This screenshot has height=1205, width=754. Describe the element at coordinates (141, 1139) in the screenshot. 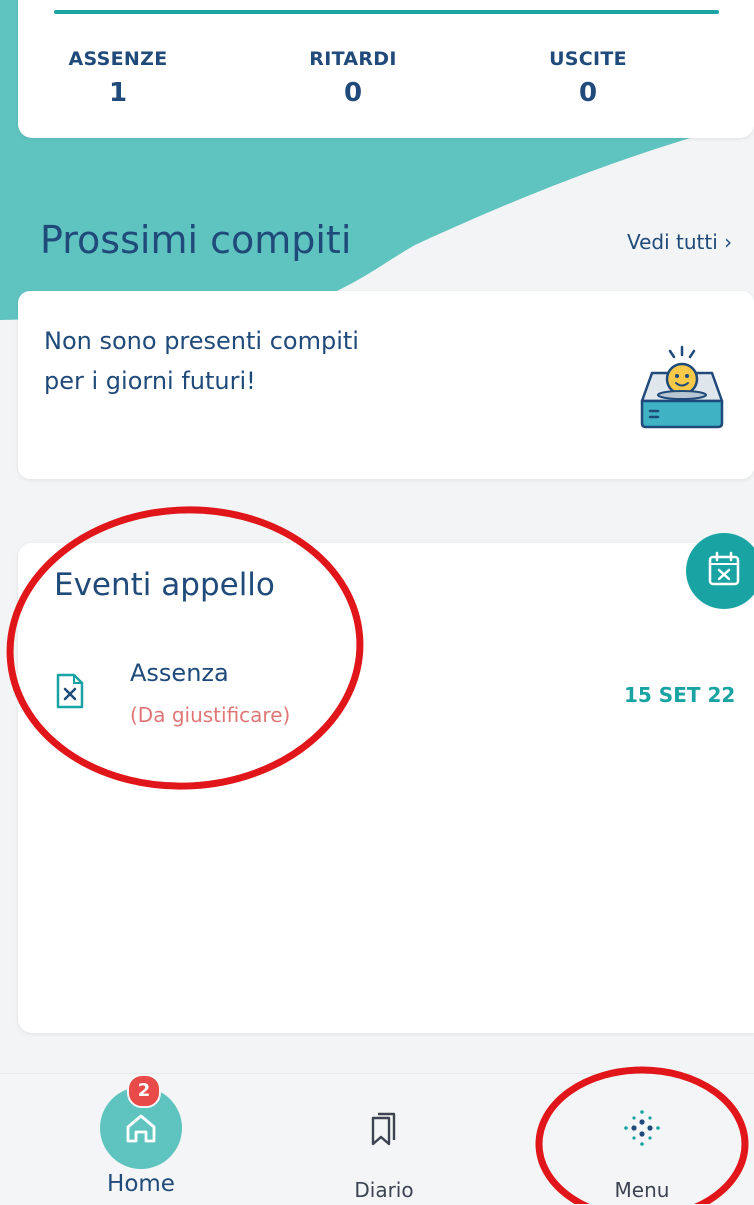

I see `nav-home: 2 Home` at that location.